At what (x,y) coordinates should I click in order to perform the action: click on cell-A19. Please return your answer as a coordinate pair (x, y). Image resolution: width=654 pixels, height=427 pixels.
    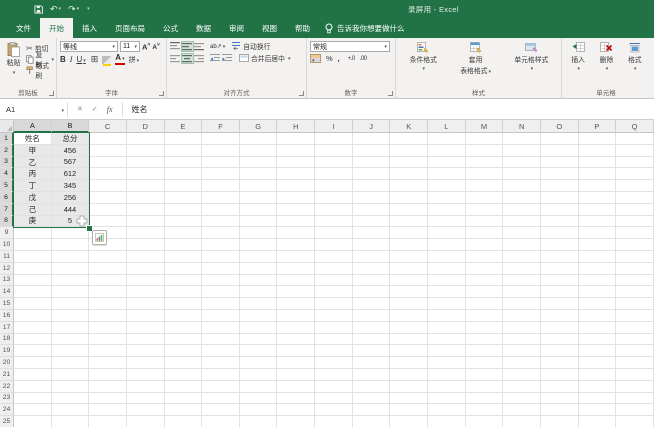
    Looking at the image, I should click on (33, 351).